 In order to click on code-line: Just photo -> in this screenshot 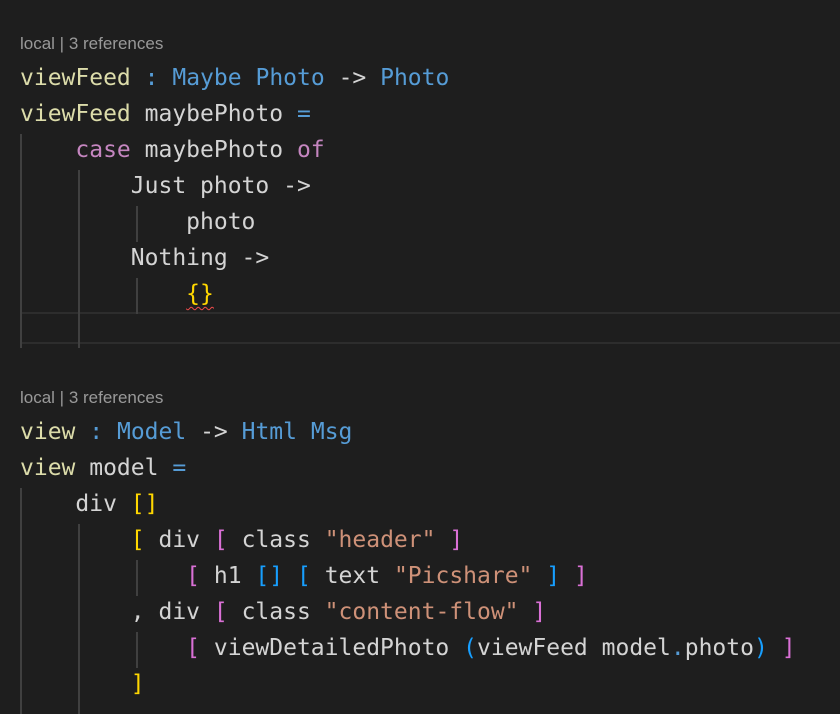, I will do `click(165, 186)`.